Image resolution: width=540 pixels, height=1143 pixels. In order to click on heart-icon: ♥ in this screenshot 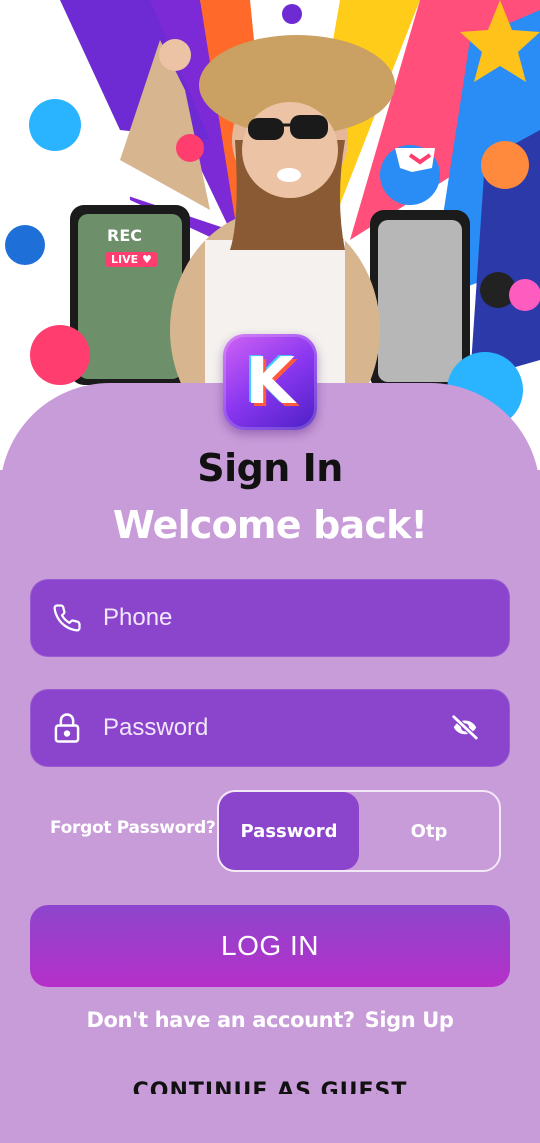, I will do `click(146, 259)`.